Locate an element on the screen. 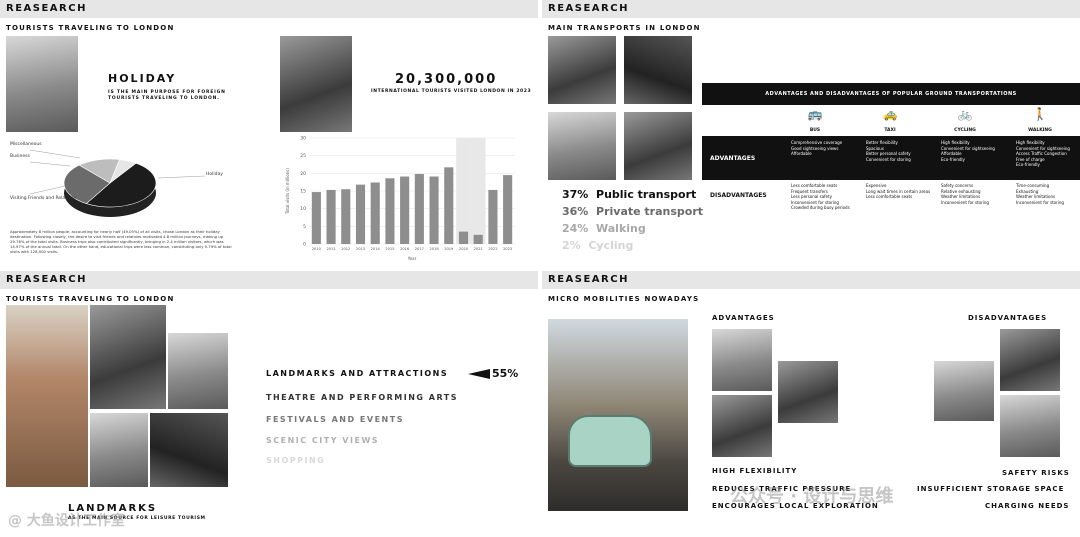 This screenshot has width=1080, height=537. y-tick-label: 20 is located at coordinates (303, 174).